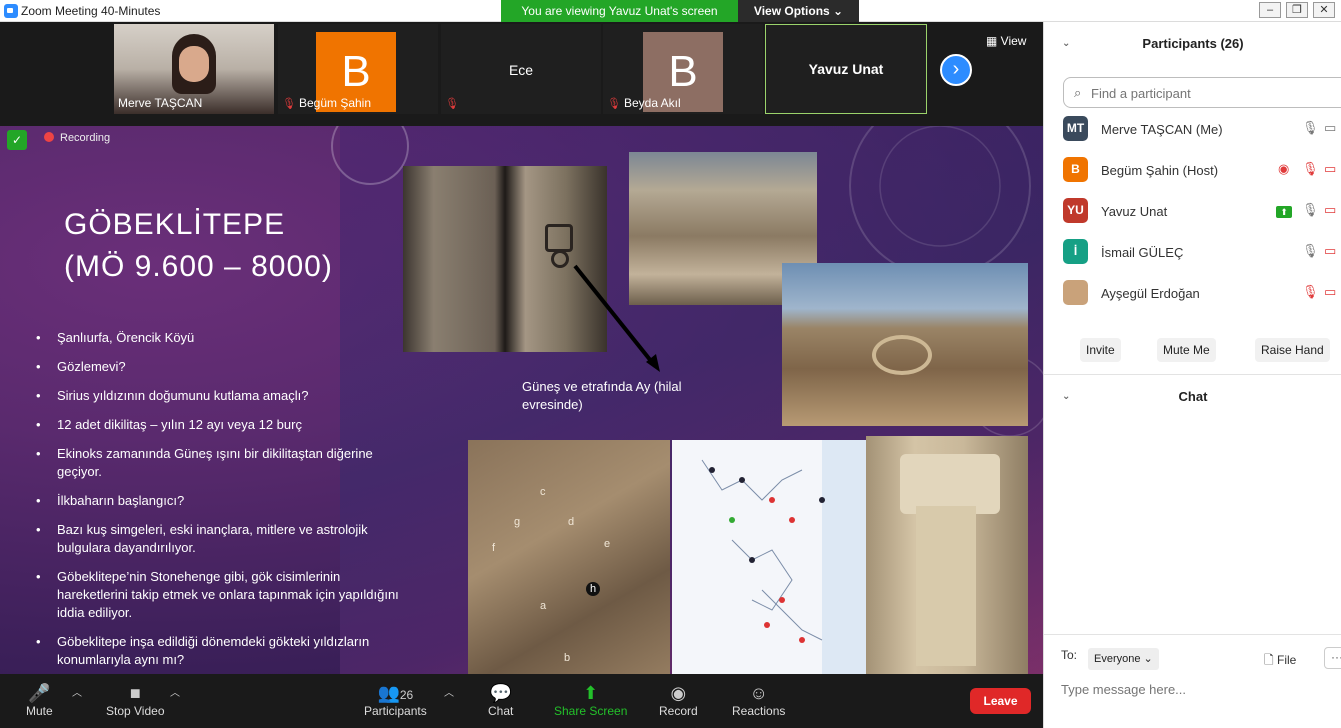 The width and height of the screenshot is (1341, 728). I want to click on participant-row: Ayşegül Erdoğan 🎙 ▭, so click(1192, 294).